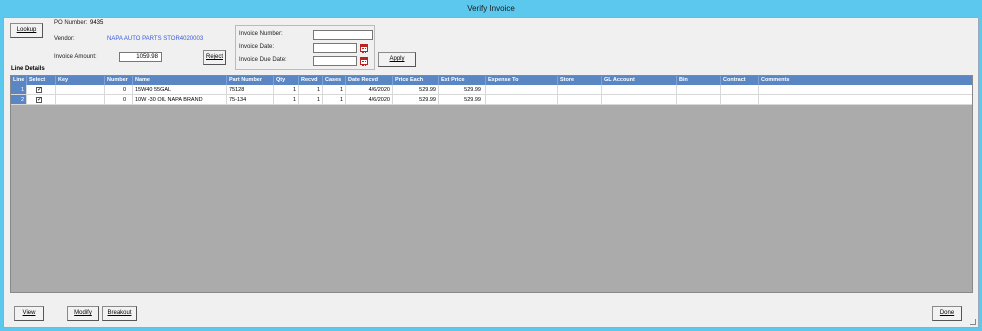 The width and height of the screenshot is (982, 331). What do you see at coordinates (41, 80) in the screenshot?
I see `col-header-select: Select` at bounding box center [41, 80].